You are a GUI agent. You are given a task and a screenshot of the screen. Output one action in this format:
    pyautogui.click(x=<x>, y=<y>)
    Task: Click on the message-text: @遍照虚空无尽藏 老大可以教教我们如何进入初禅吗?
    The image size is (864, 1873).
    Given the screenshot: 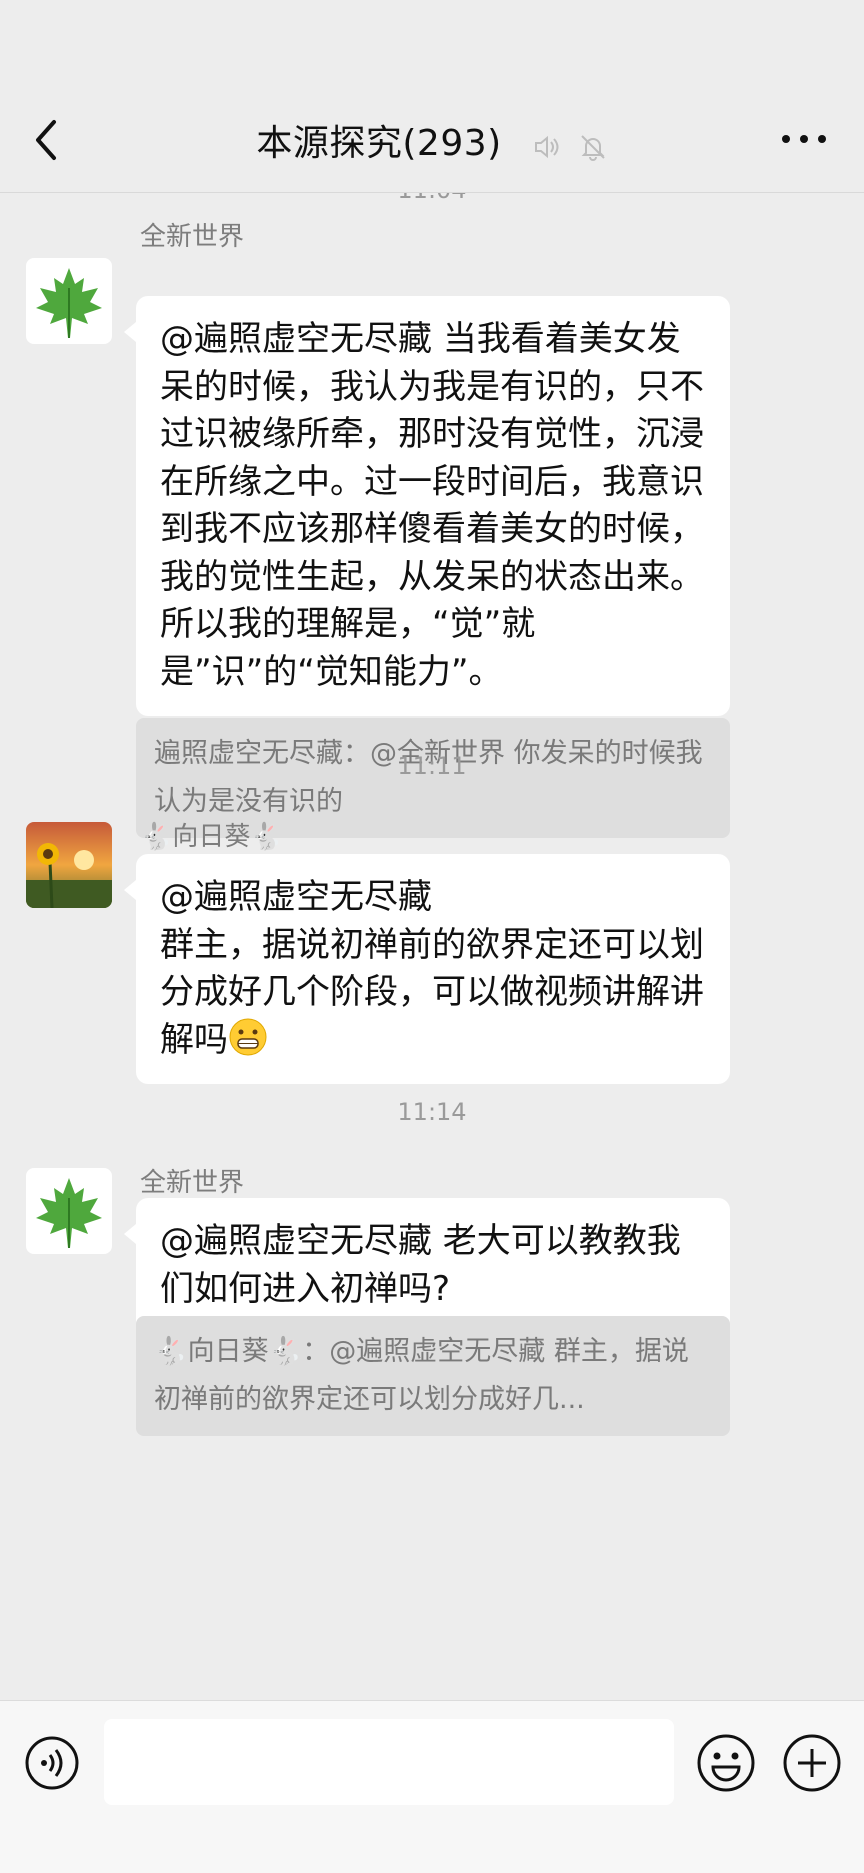 What is the action you would take?
    pyautogui.click(x=420, y=1265)
    